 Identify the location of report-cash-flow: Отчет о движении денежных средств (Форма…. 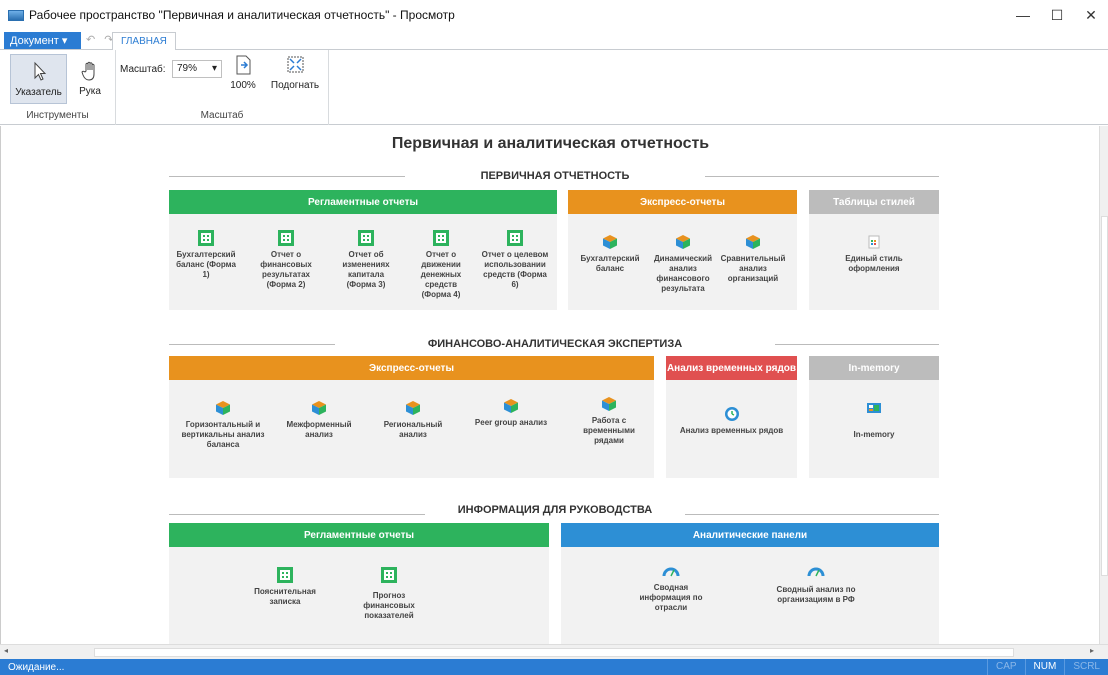
(441, 265).